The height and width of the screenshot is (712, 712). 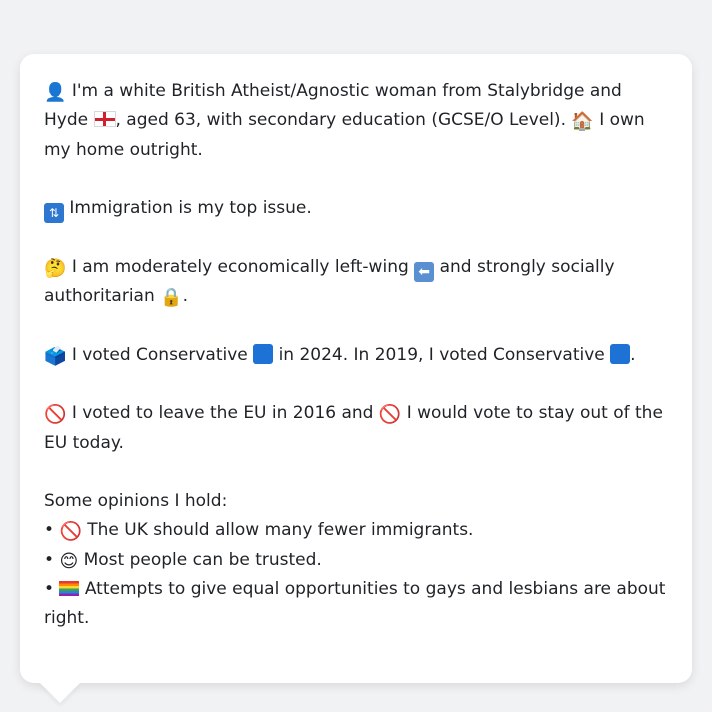 I want to click on house-icon: 🏠, so click(x=582, y=122).